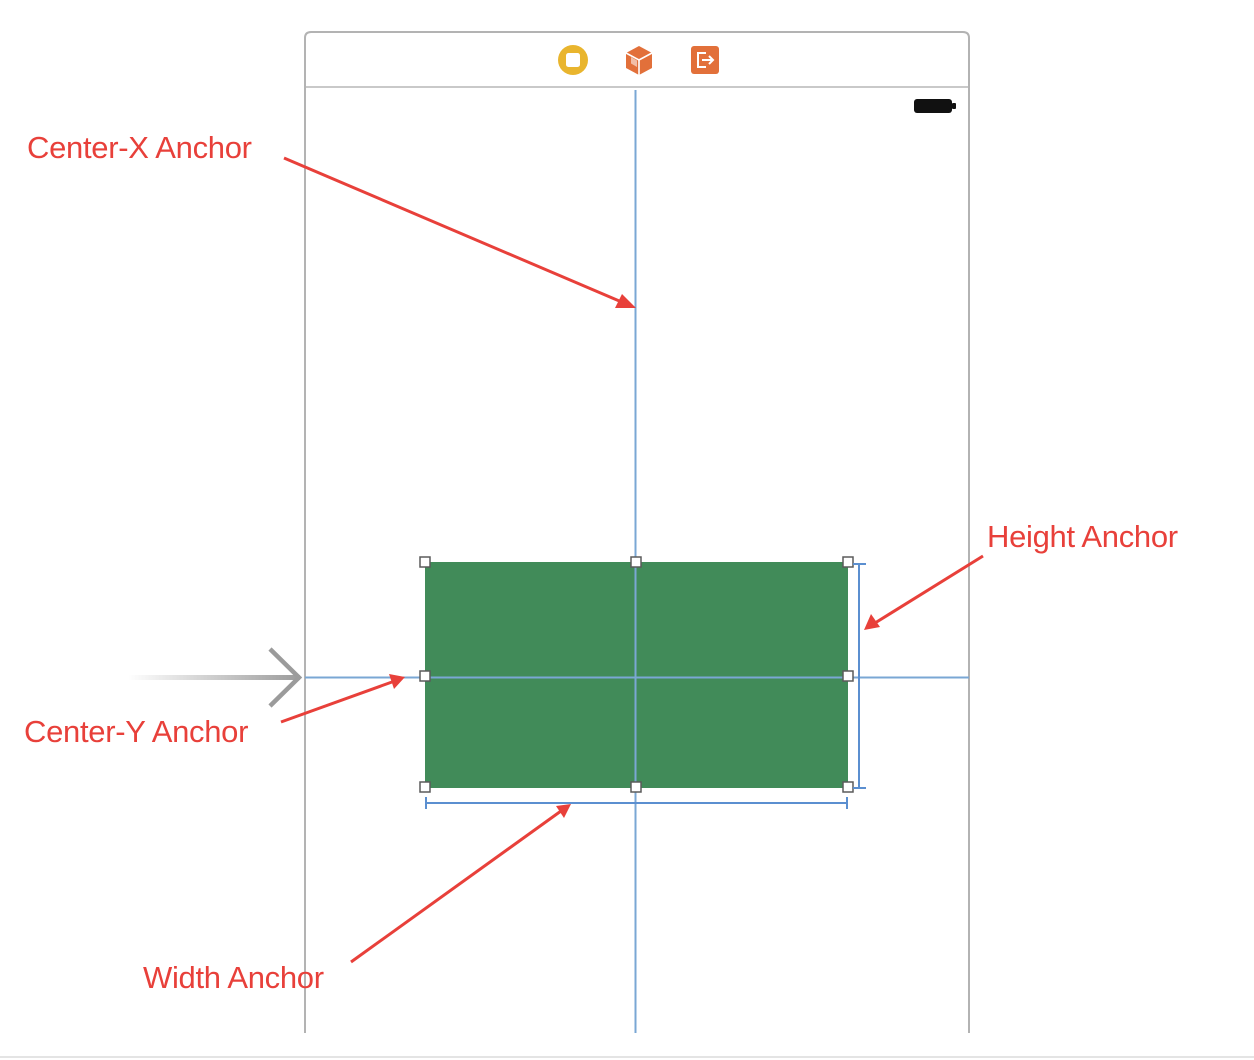  I want to click on green-view, so click(636, 675).